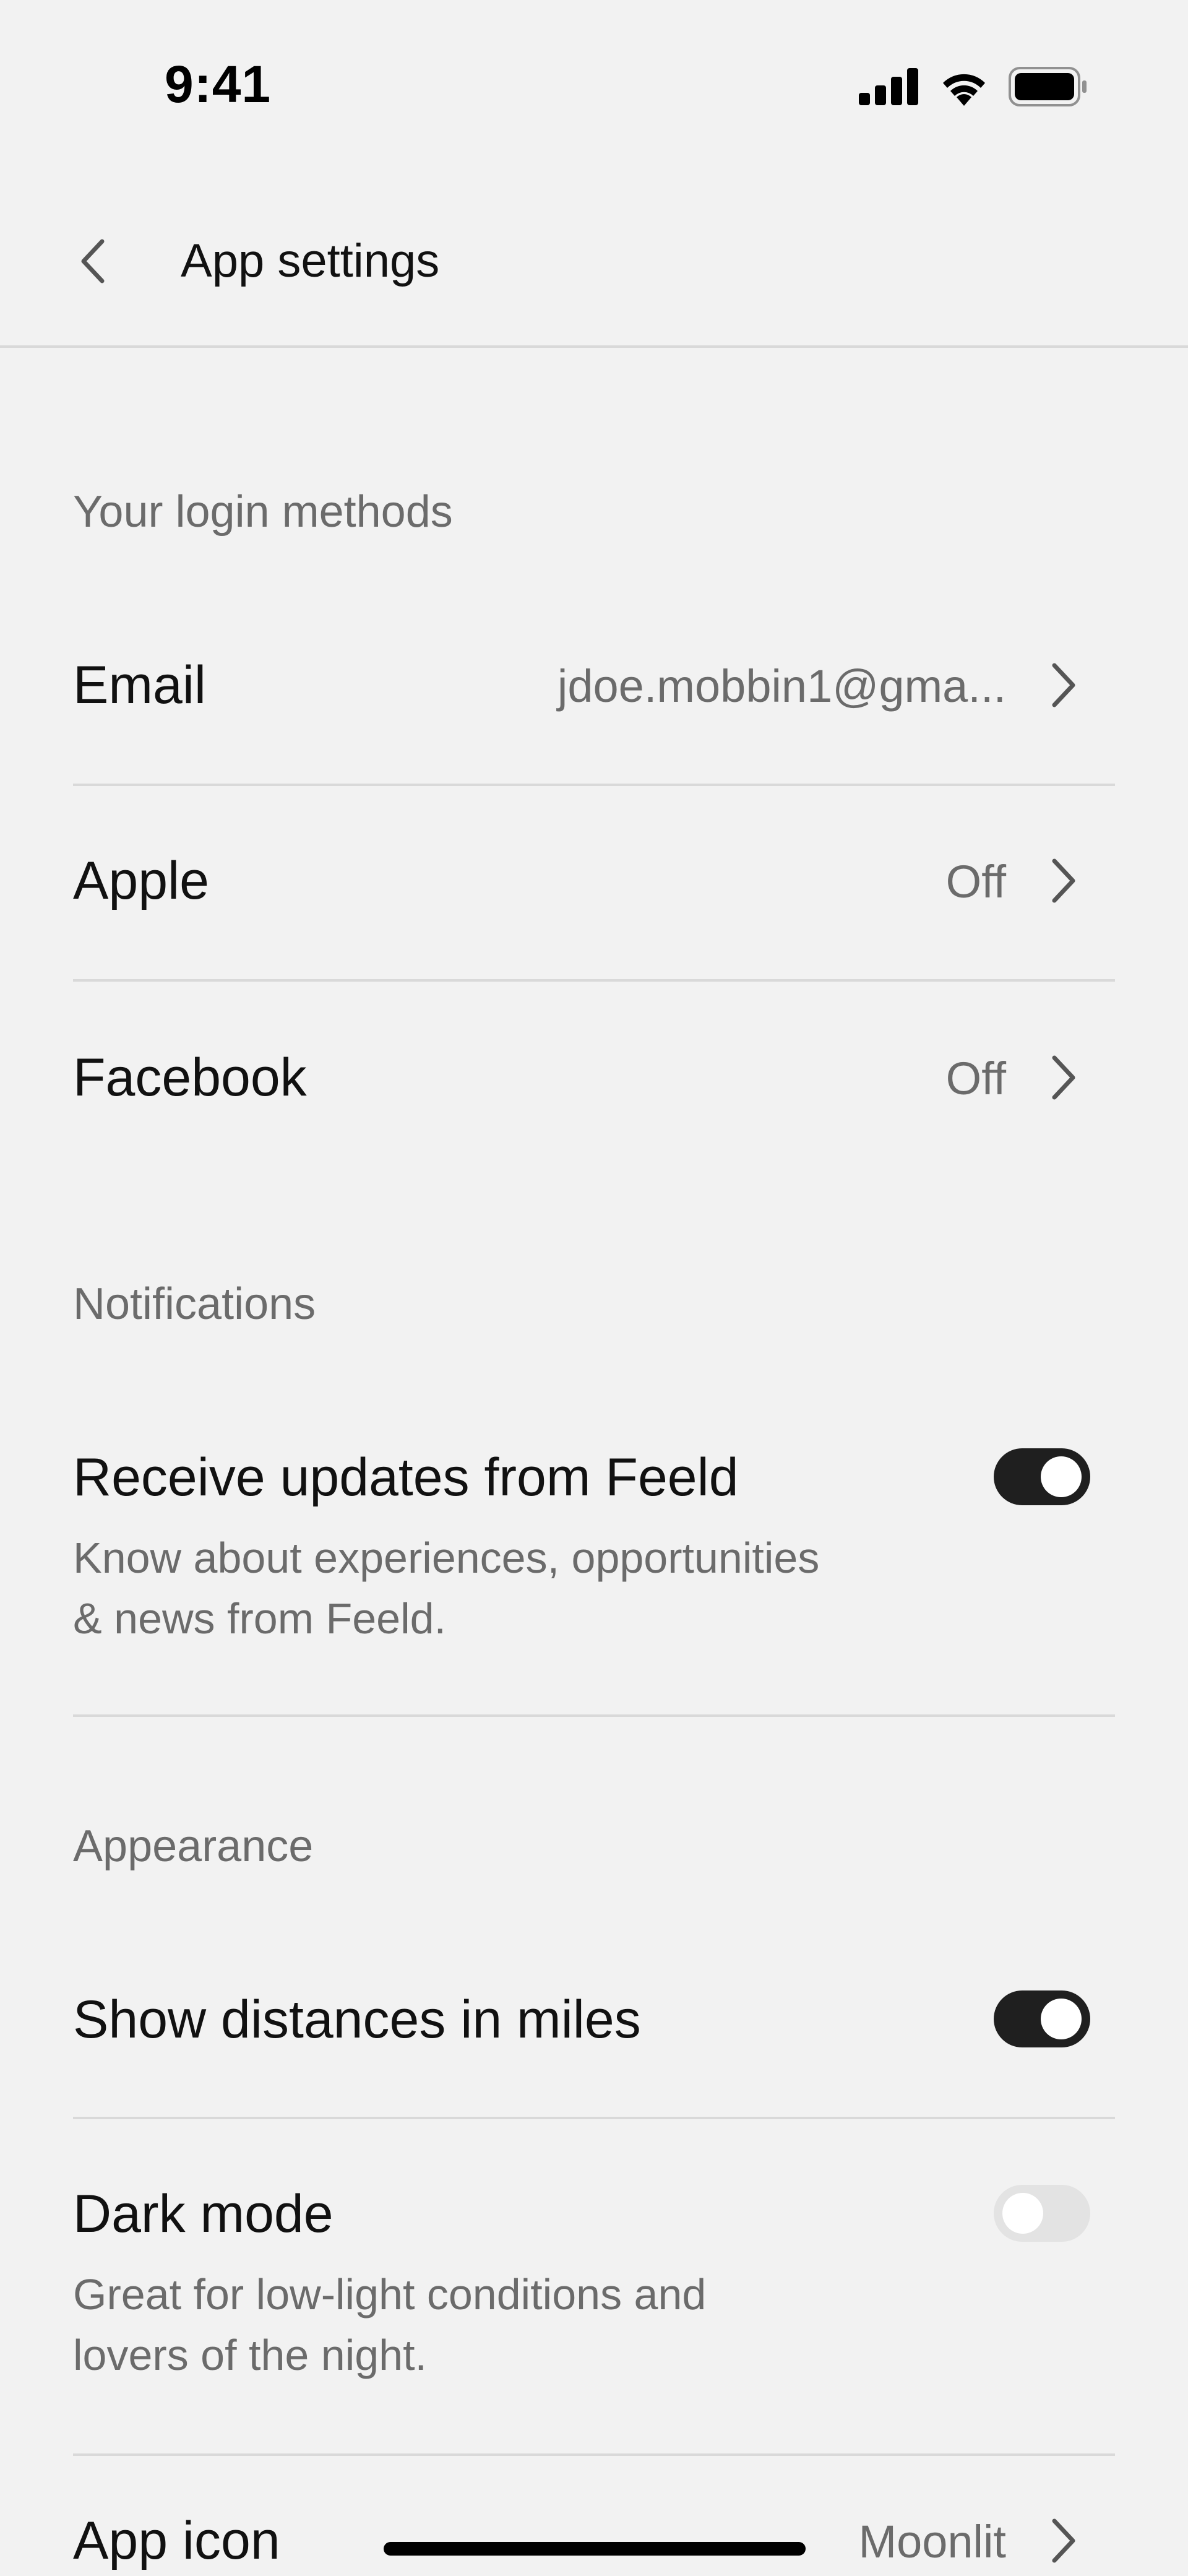  Describe the element at coordinates (357, 2019) in the screenshot. I see `row-label: Show distances in miles` at that location.